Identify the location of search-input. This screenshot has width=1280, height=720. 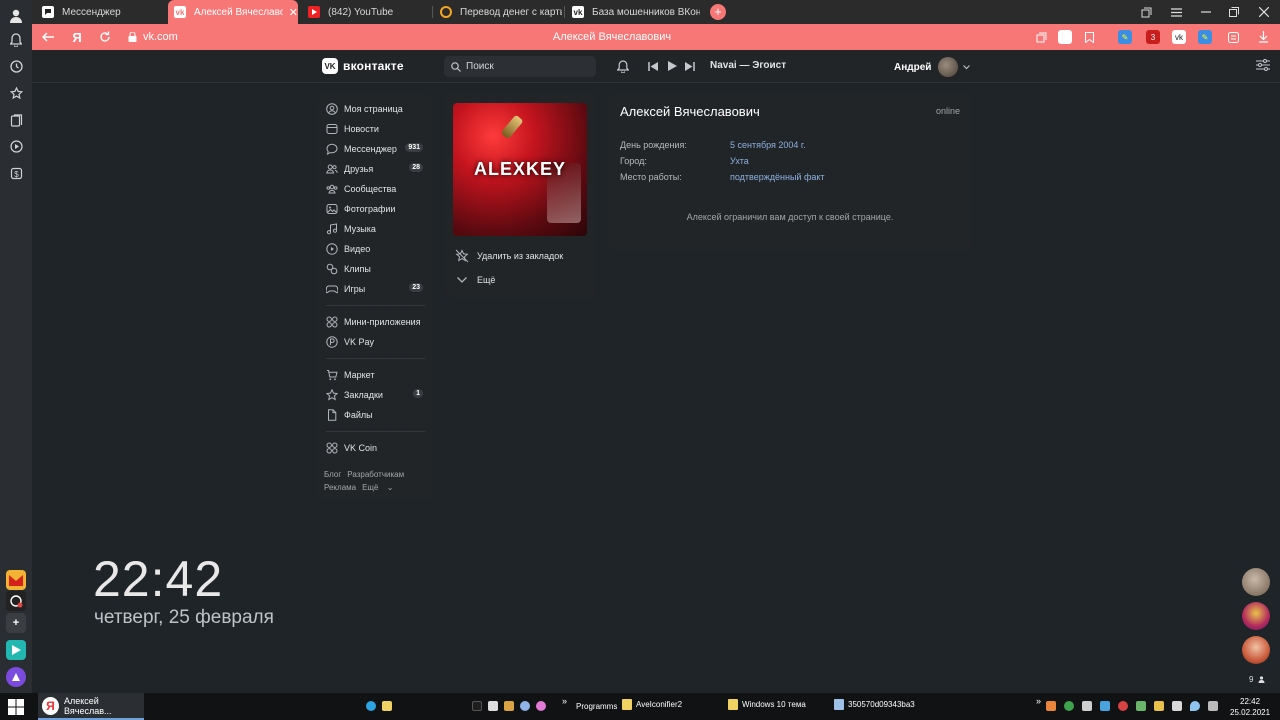
(526, 66).